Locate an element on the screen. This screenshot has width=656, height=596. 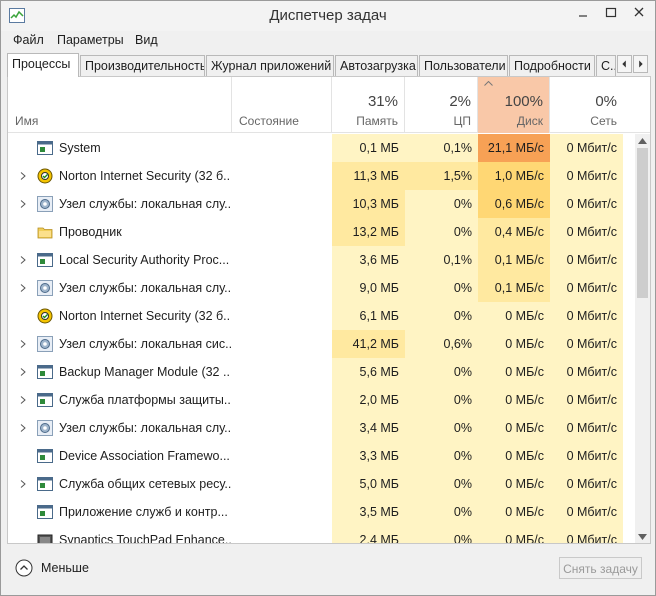
scrollbar-thumb is located at coordinates (642, 223).